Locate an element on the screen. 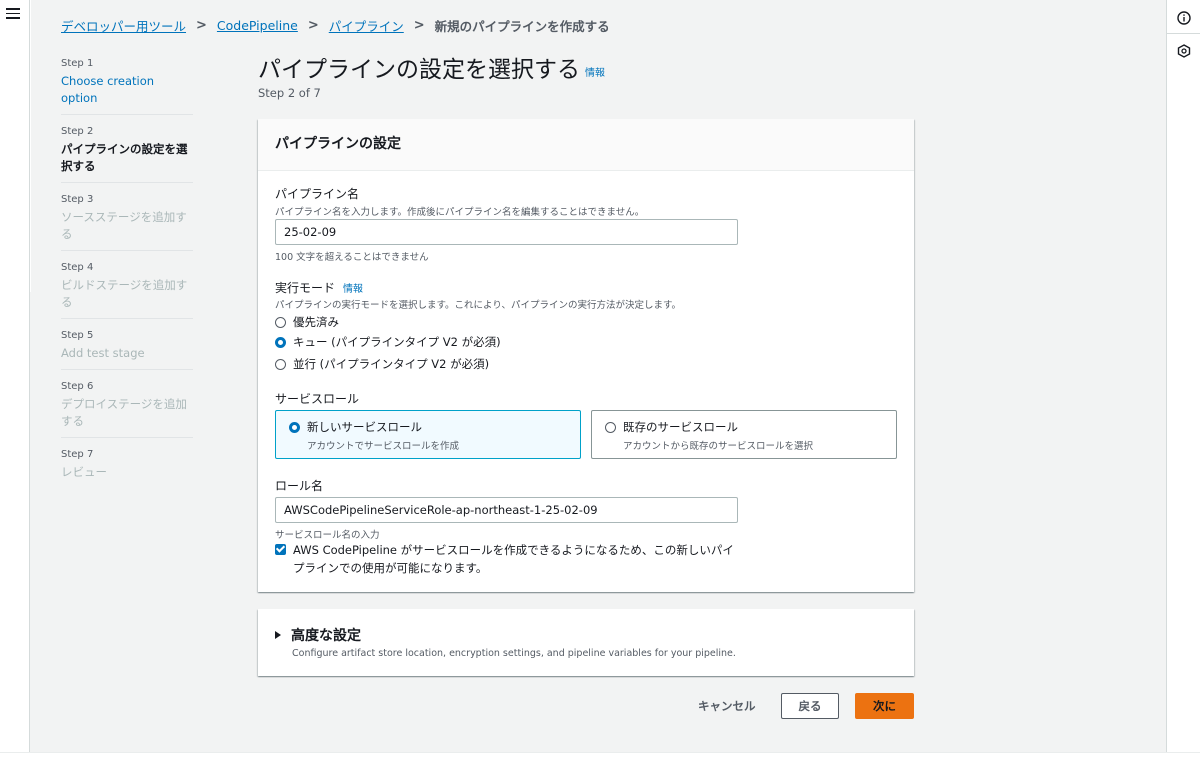 This screenshot has width=1200, height=777. step-label: デプロイステージを追加する is located at coordinates (124, 412).